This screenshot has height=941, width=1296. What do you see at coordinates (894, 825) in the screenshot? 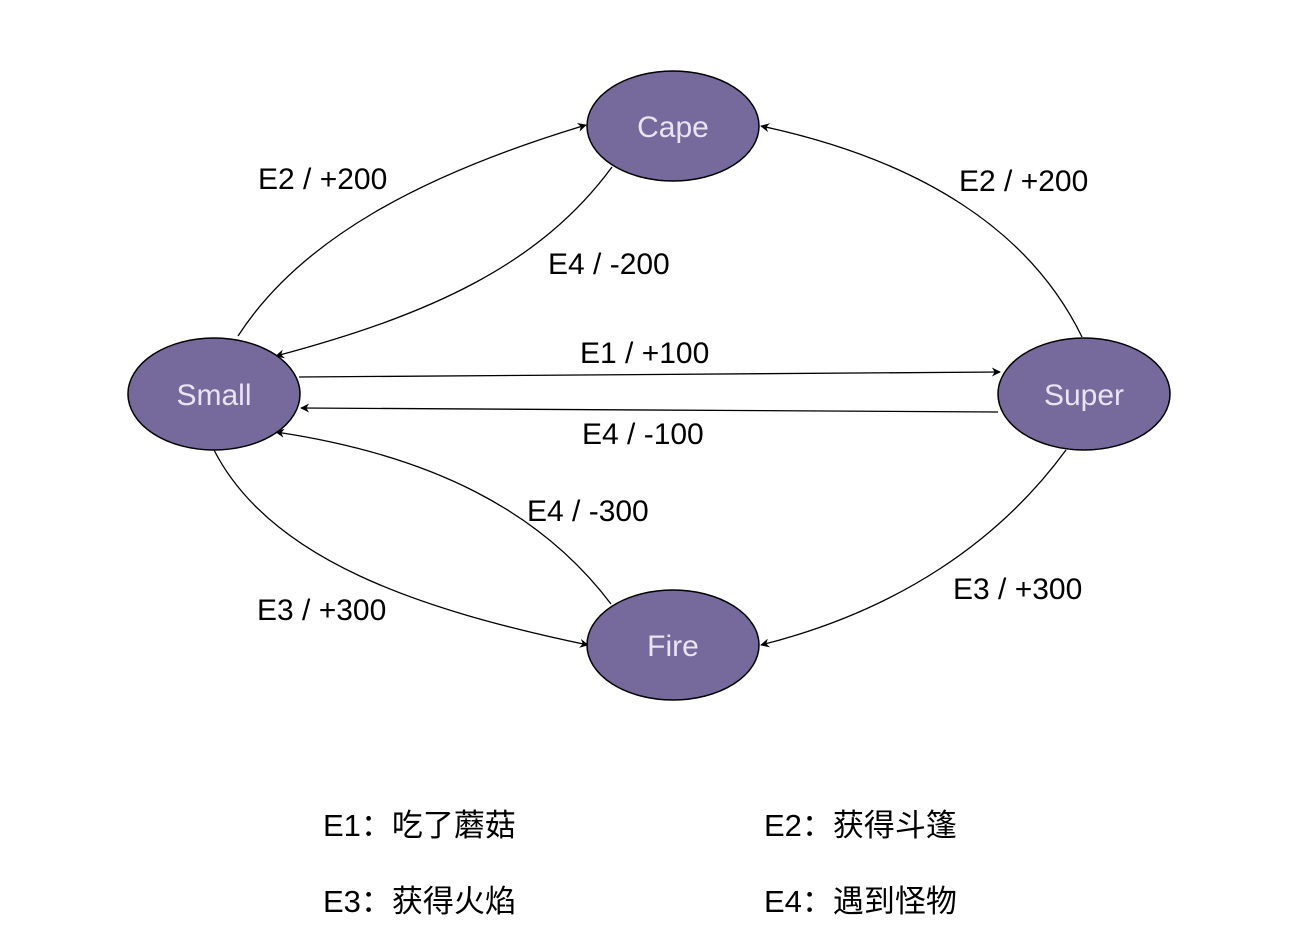
I see `legend-text: 获得斗篷` at bounding box center [894, 825].